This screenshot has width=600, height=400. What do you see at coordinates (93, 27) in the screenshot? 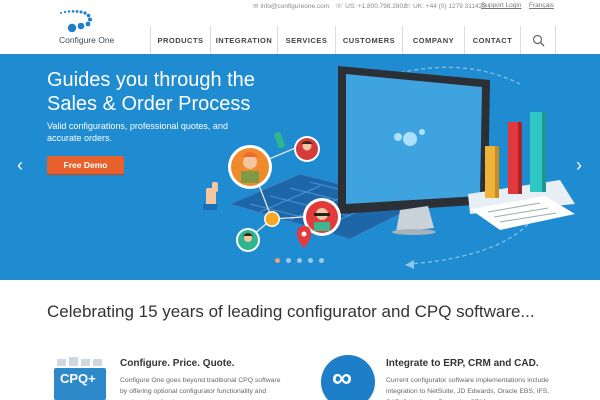
I see `logo: Configure One` at bounding box center [93, 27].